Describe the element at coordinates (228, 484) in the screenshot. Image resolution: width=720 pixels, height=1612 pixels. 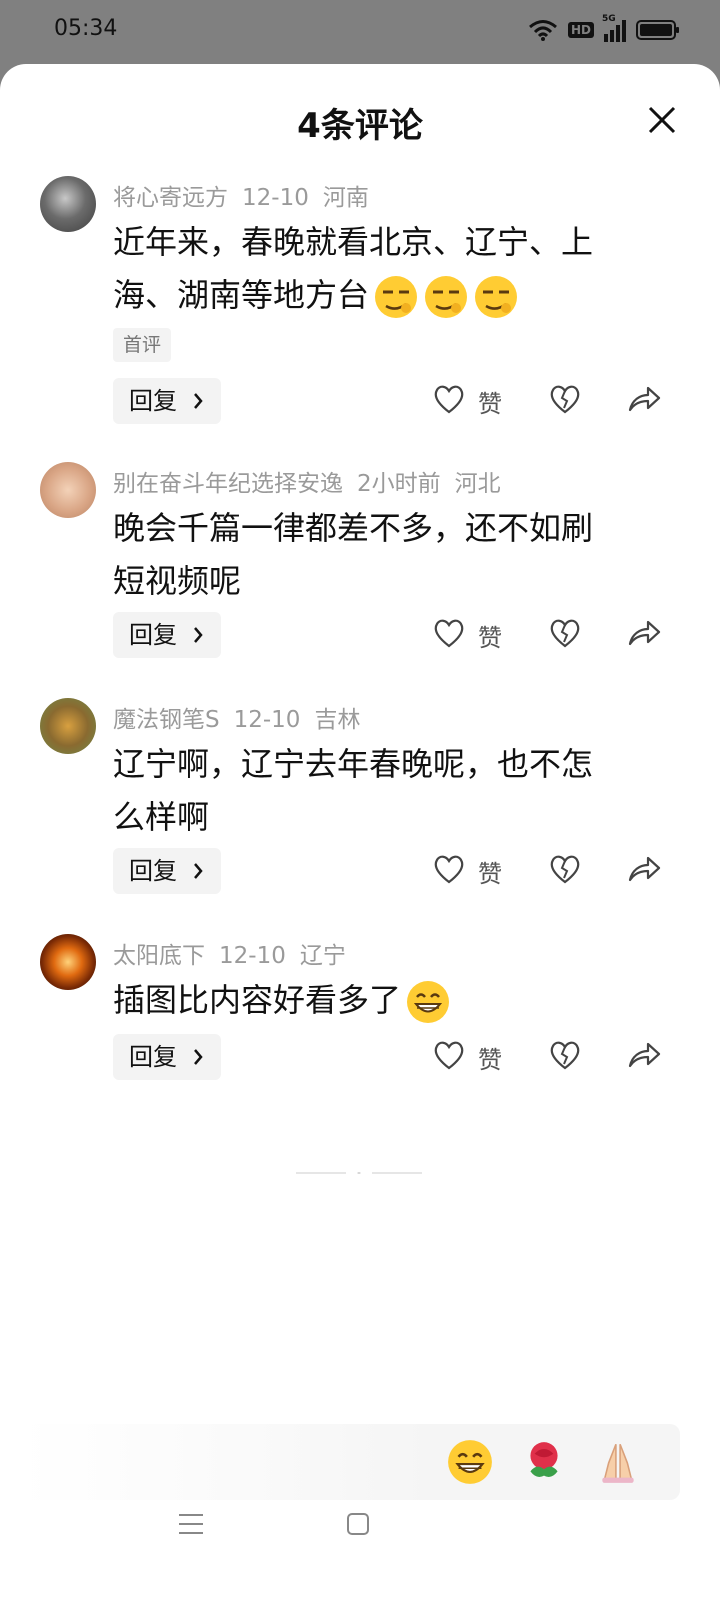
I see `username: 别在奋斗年纪选择安逸` at that location.